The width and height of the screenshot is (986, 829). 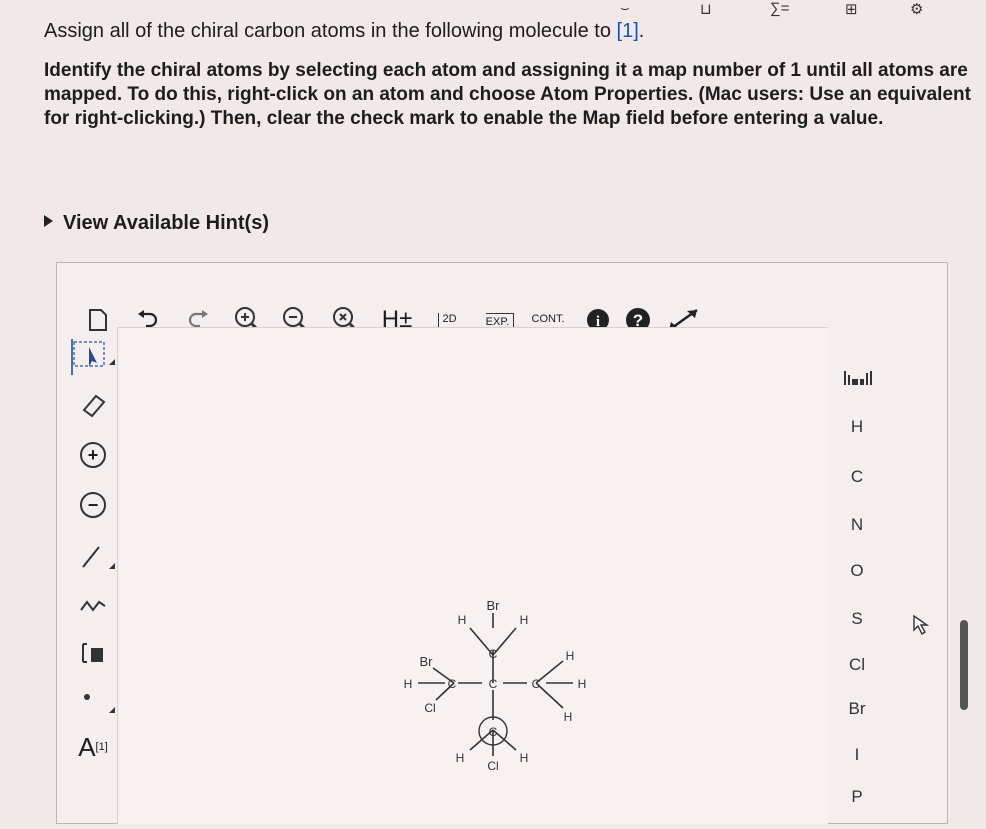 I want to click on bracket-icon: ⊔, so click(x=706, y=9).